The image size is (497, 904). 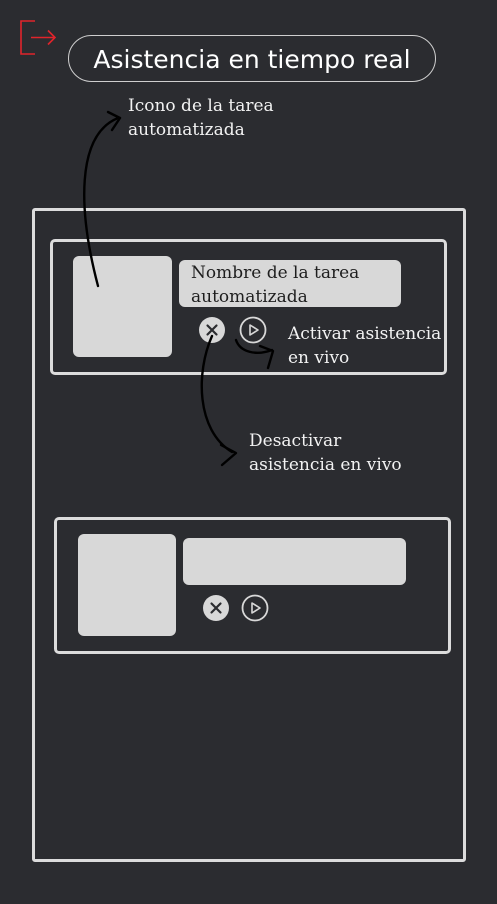 I want to click on annotation-task-icon: Icono de la tarea automatizada, so click(x=201, y=118).